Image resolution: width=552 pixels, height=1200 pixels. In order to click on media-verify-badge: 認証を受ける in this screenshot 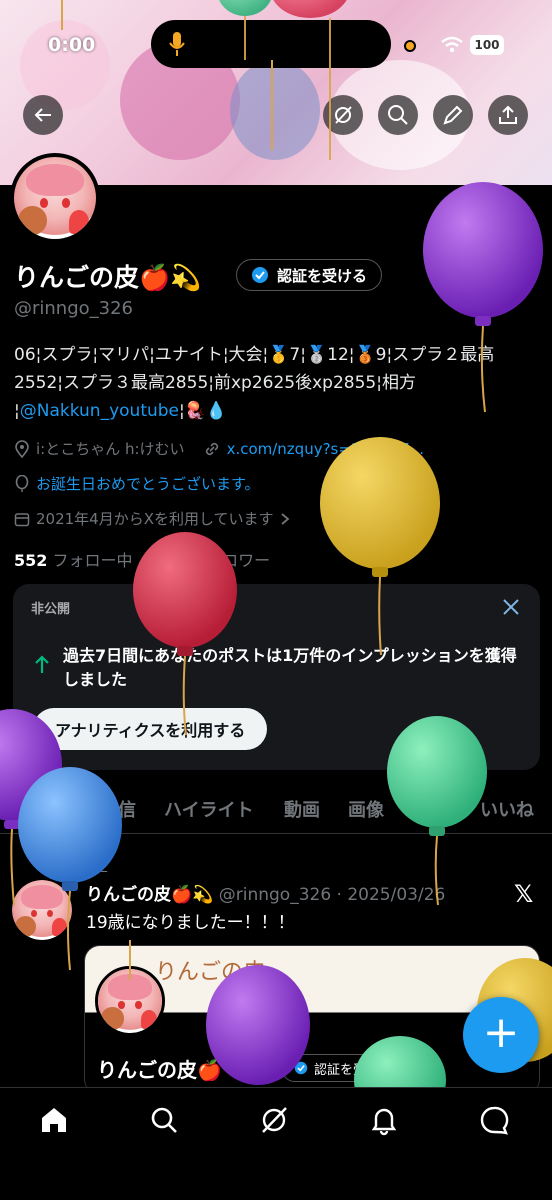, I will do `click(343, 1068)`.